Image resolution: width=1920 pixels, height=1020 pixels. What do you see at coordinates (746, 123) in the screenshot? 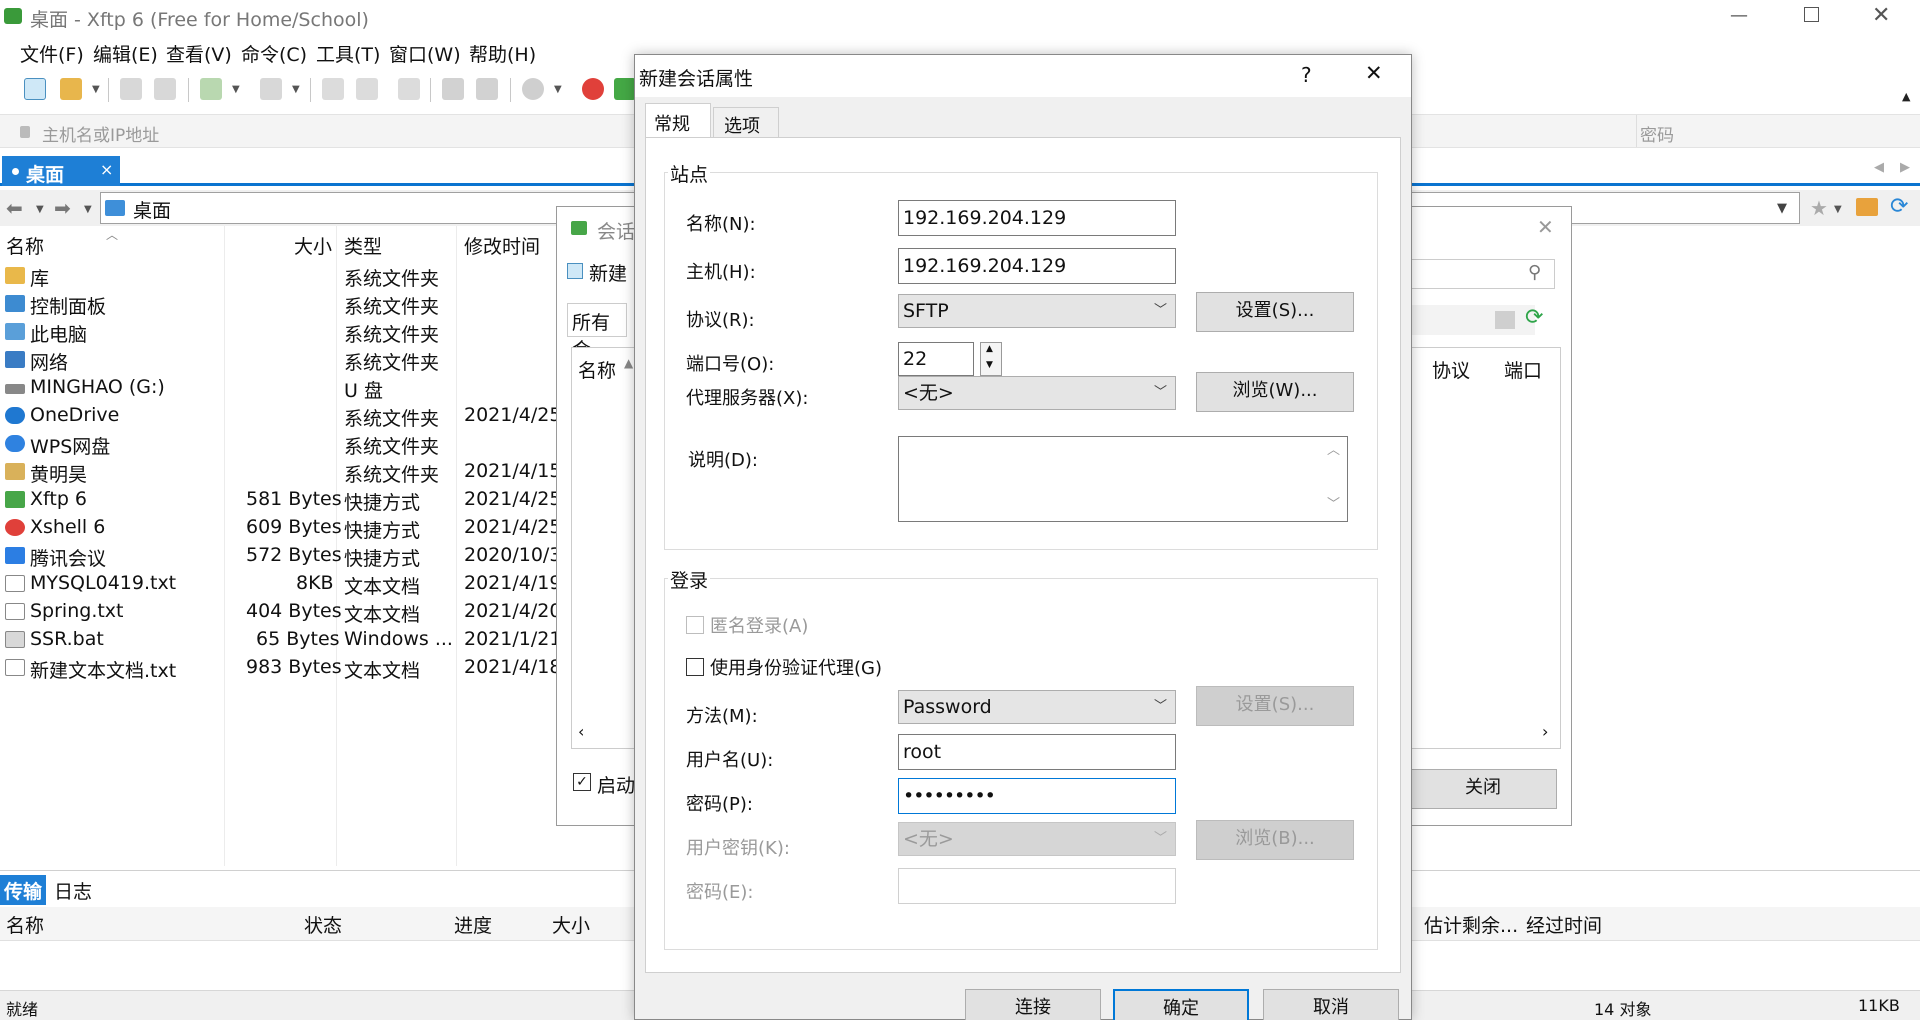
I see `tab-options: 选项` at bounding box center [746, 123].